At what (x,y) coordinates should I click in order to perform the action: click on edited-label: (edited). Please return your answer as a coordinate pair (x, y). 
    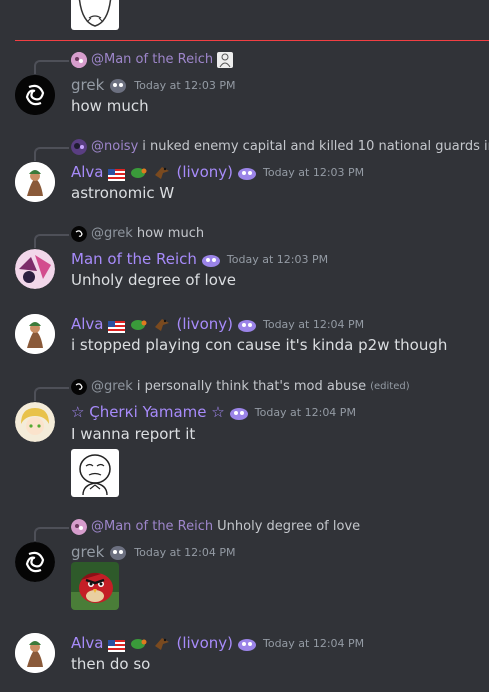
    Looking at the image, I should click on (390, 386).